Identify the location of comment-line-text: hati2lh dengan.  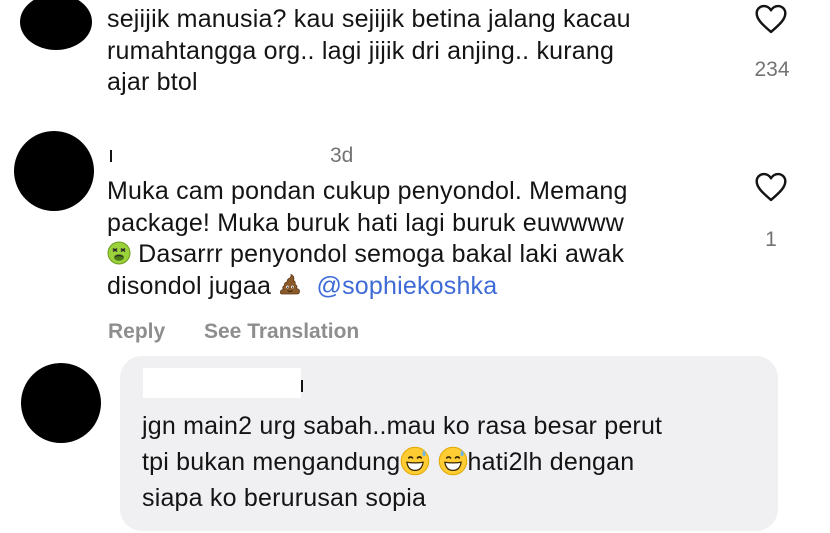
(551, 462).